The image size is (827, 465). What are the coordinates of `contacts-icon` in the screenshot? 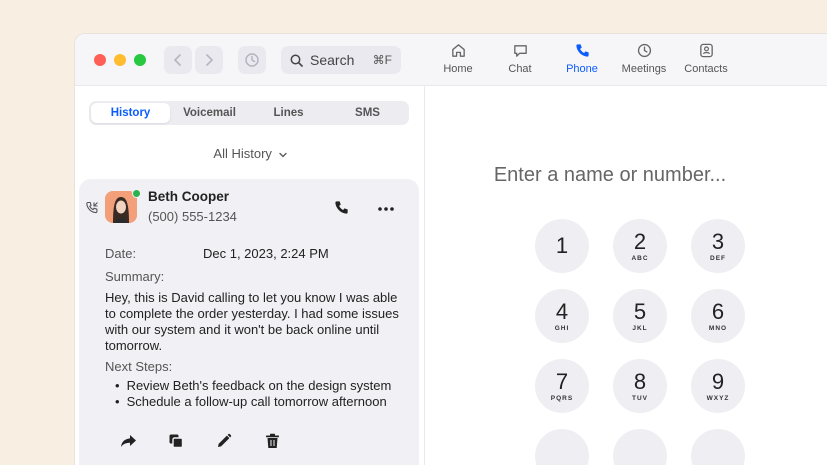 It's located at (706, 50).